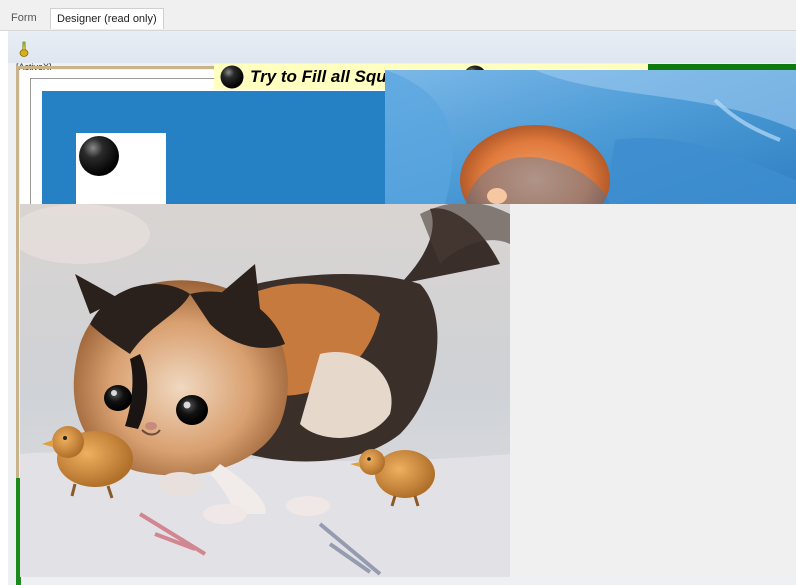 This screenshot has height=585, width=796. What do you see at coordinates (318, 76) in the screenshot?
I see `game-title-text: Try to Fill all Squ` at bounding box center [318, 76].